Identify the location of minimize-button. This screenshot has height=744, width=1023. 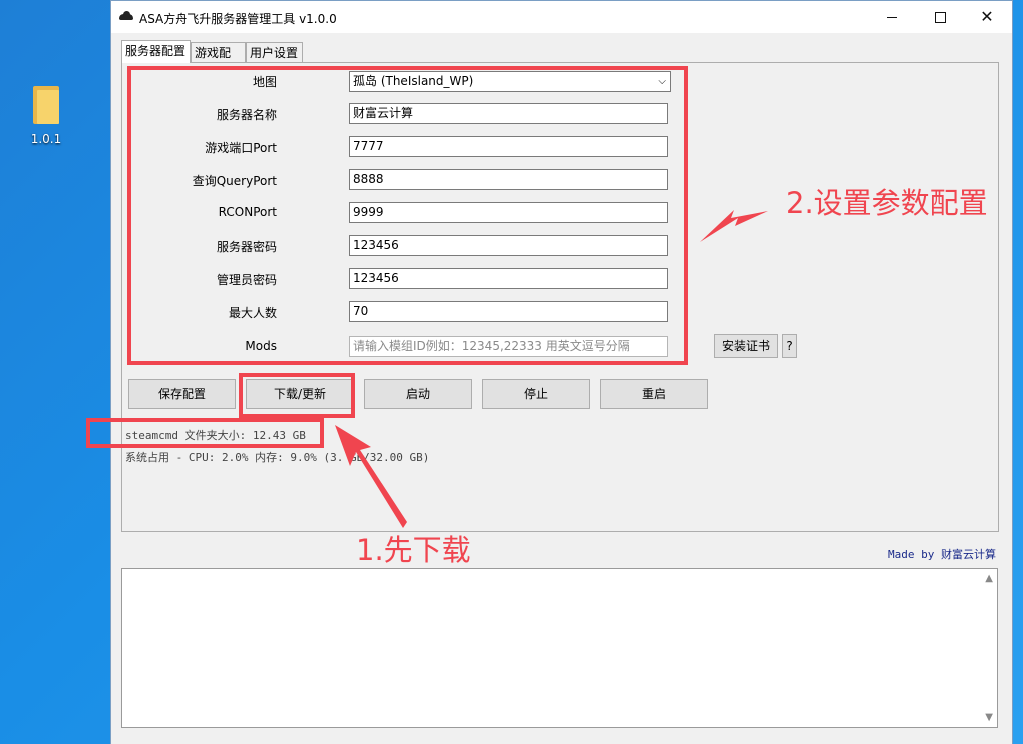
(892, 17).